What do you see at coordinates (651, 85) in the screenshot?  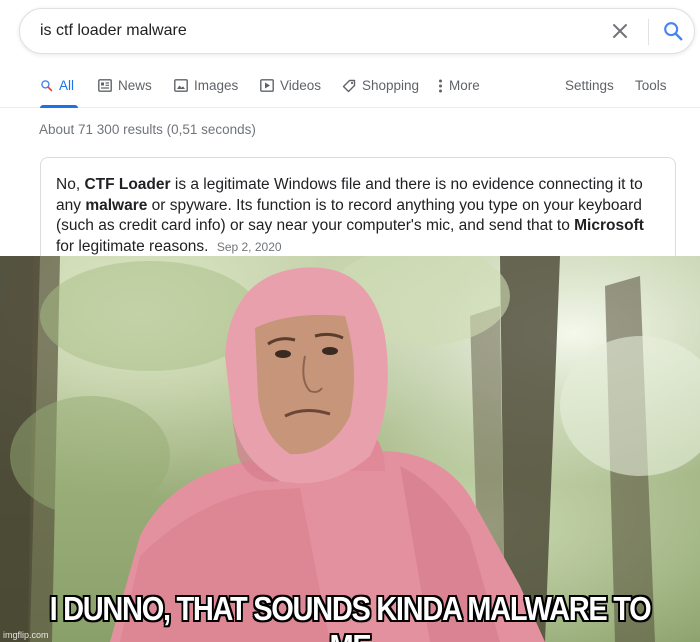 I see `tab-tools-label: Tools` at bounding box center [651, 85].